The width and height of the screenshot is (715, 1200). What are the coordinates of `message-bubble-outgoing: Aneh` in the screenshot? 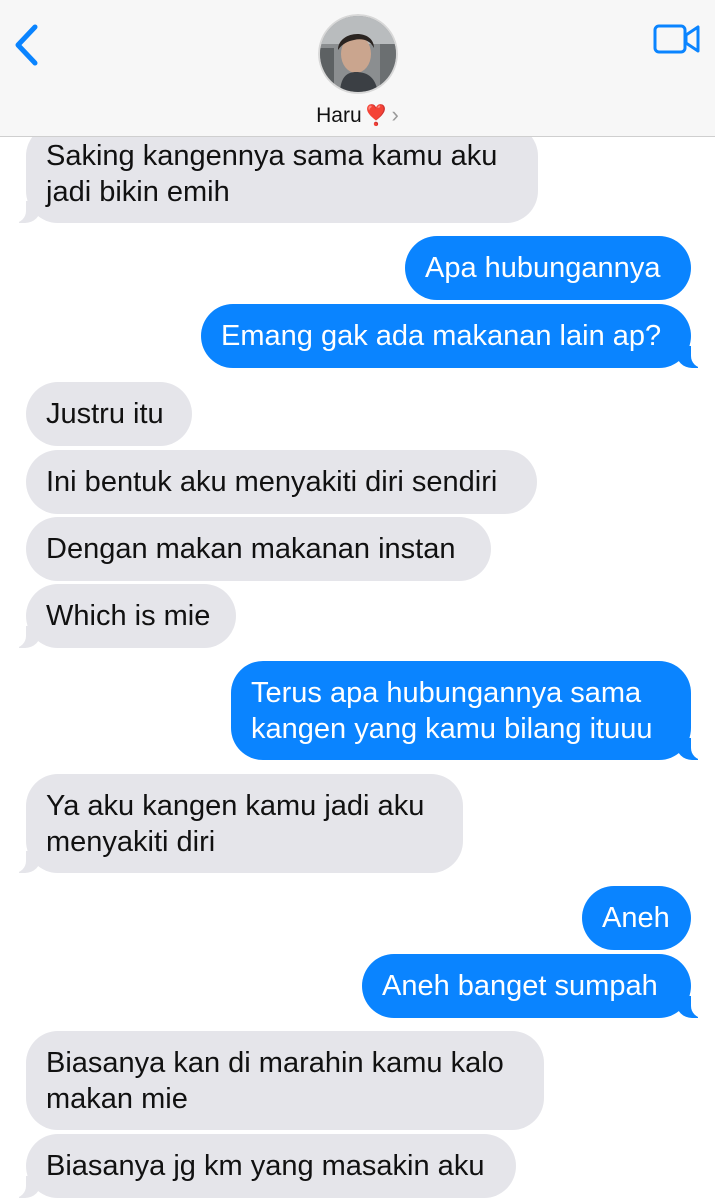 It's located at (636, 918).